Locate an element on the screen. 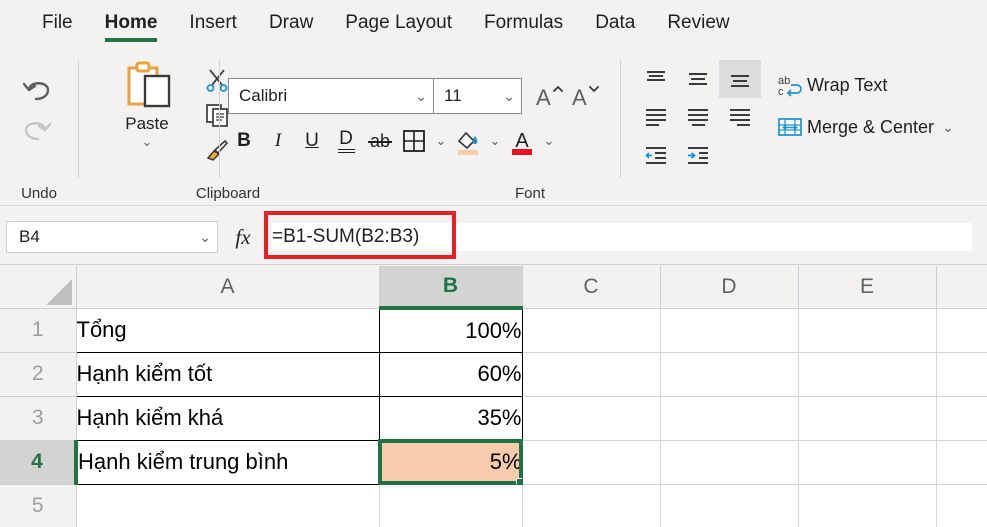 Image resolution: width=987 pixels, height=527 pixels. strikethrough-button: ab is located at coordinates (380, 141).